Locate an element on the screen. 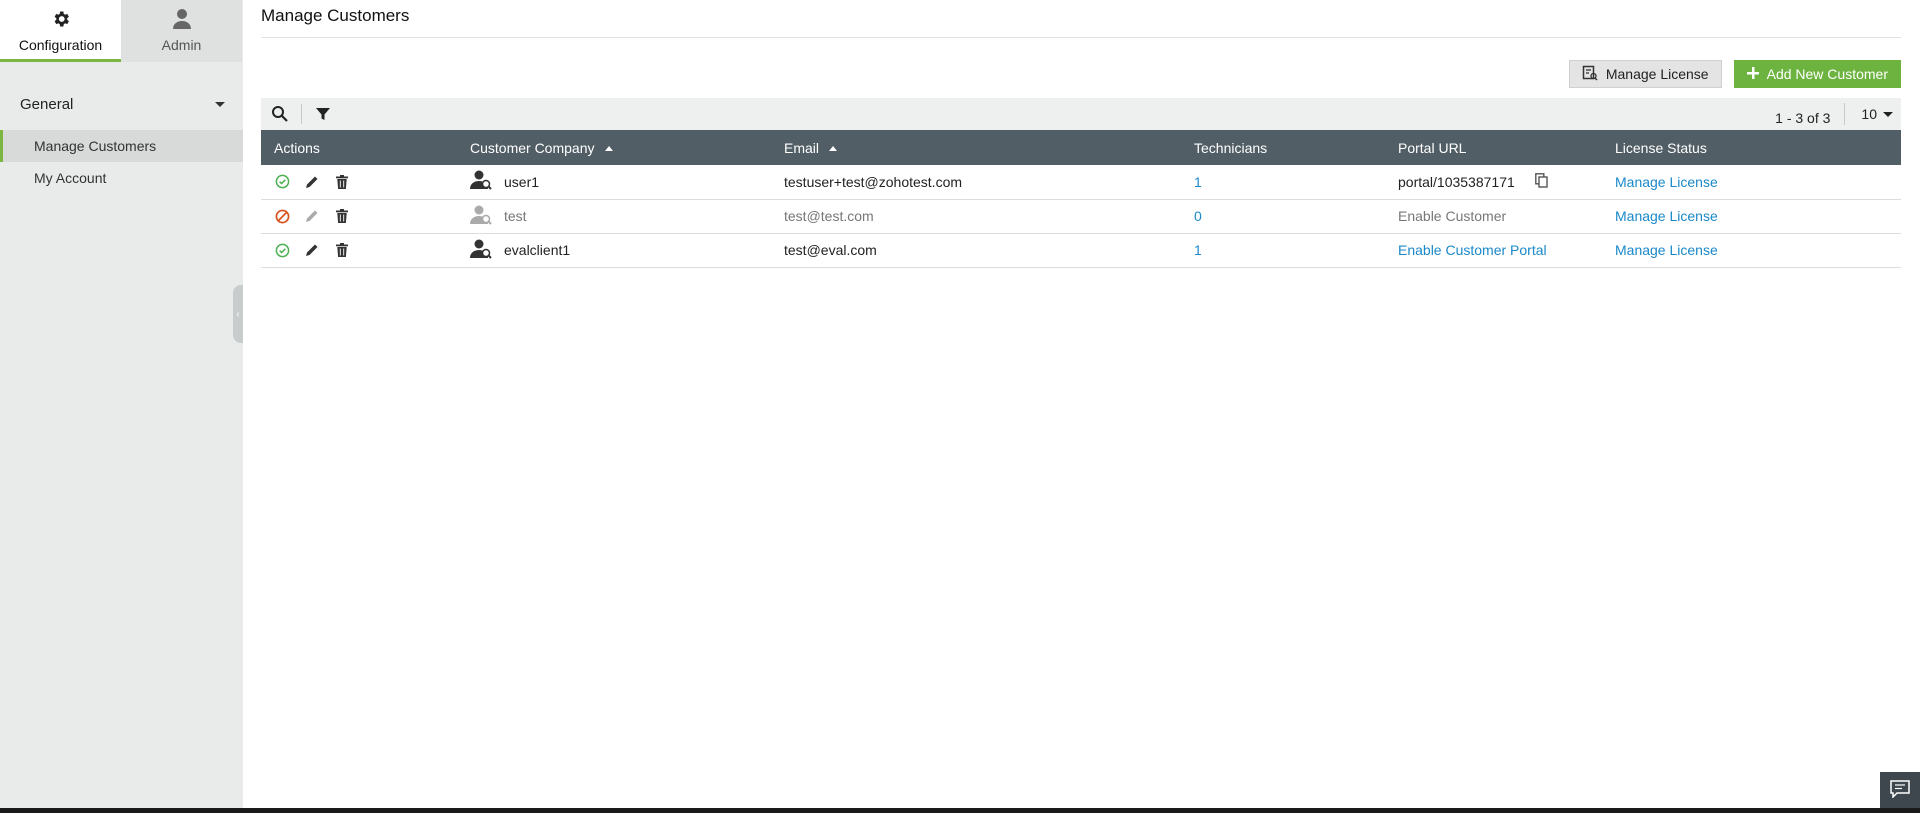 Image resolution: width=1920 pixels, height=813 pixels. column-header-technicians: Technicians is located at coordinates (1283, 147).